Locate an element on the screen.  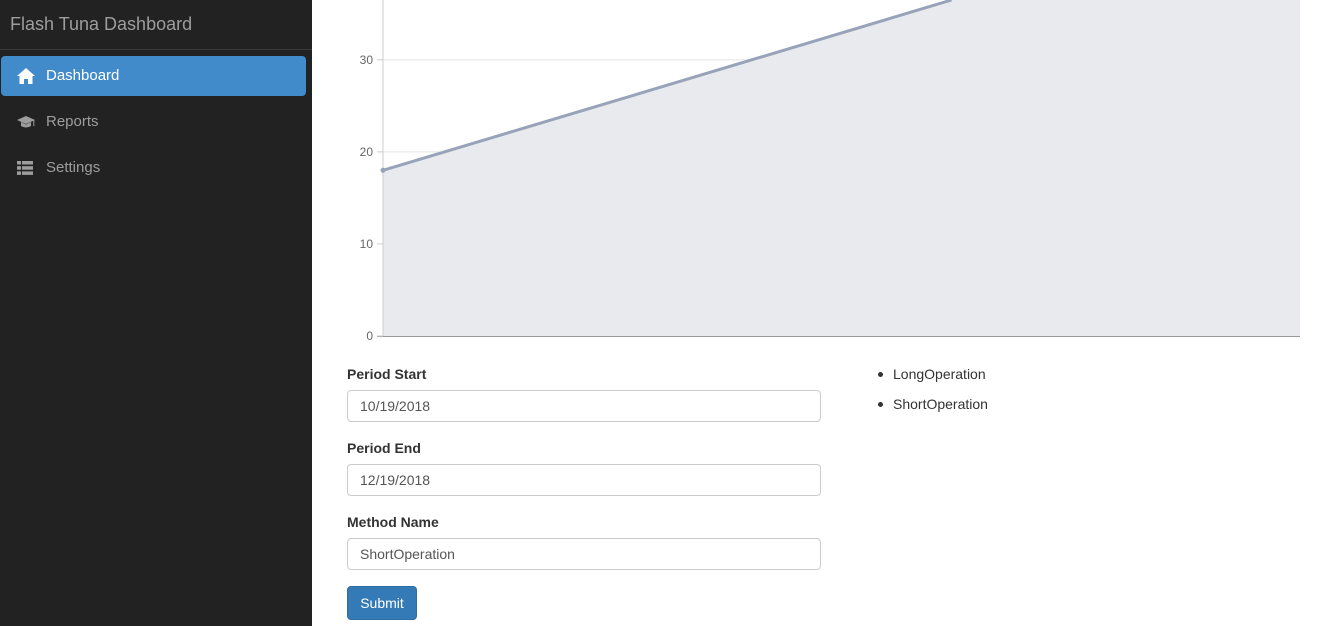
sidebar-item-reports: Reports is located at coordinates (153, 122).